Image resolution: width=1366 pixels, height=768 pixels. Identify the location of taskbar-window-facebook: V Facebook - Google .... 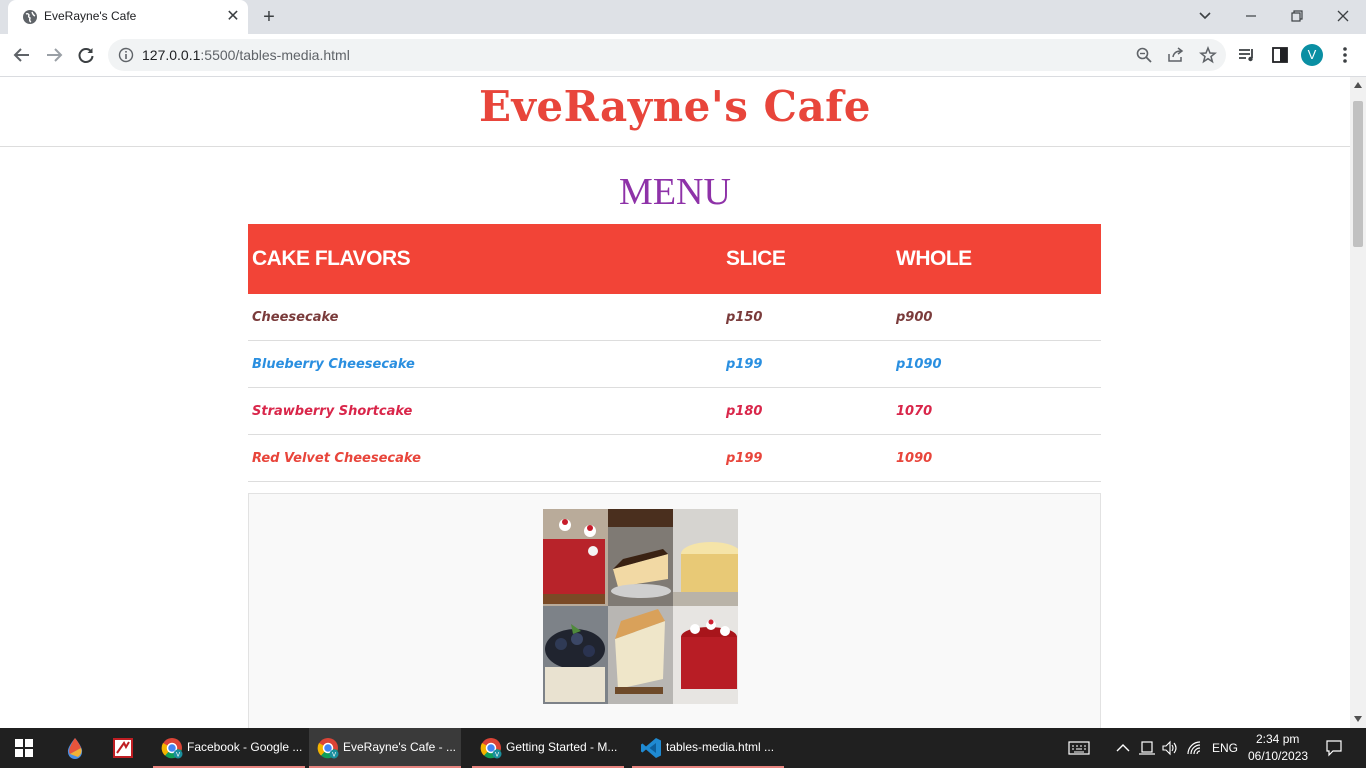
(229, 748).